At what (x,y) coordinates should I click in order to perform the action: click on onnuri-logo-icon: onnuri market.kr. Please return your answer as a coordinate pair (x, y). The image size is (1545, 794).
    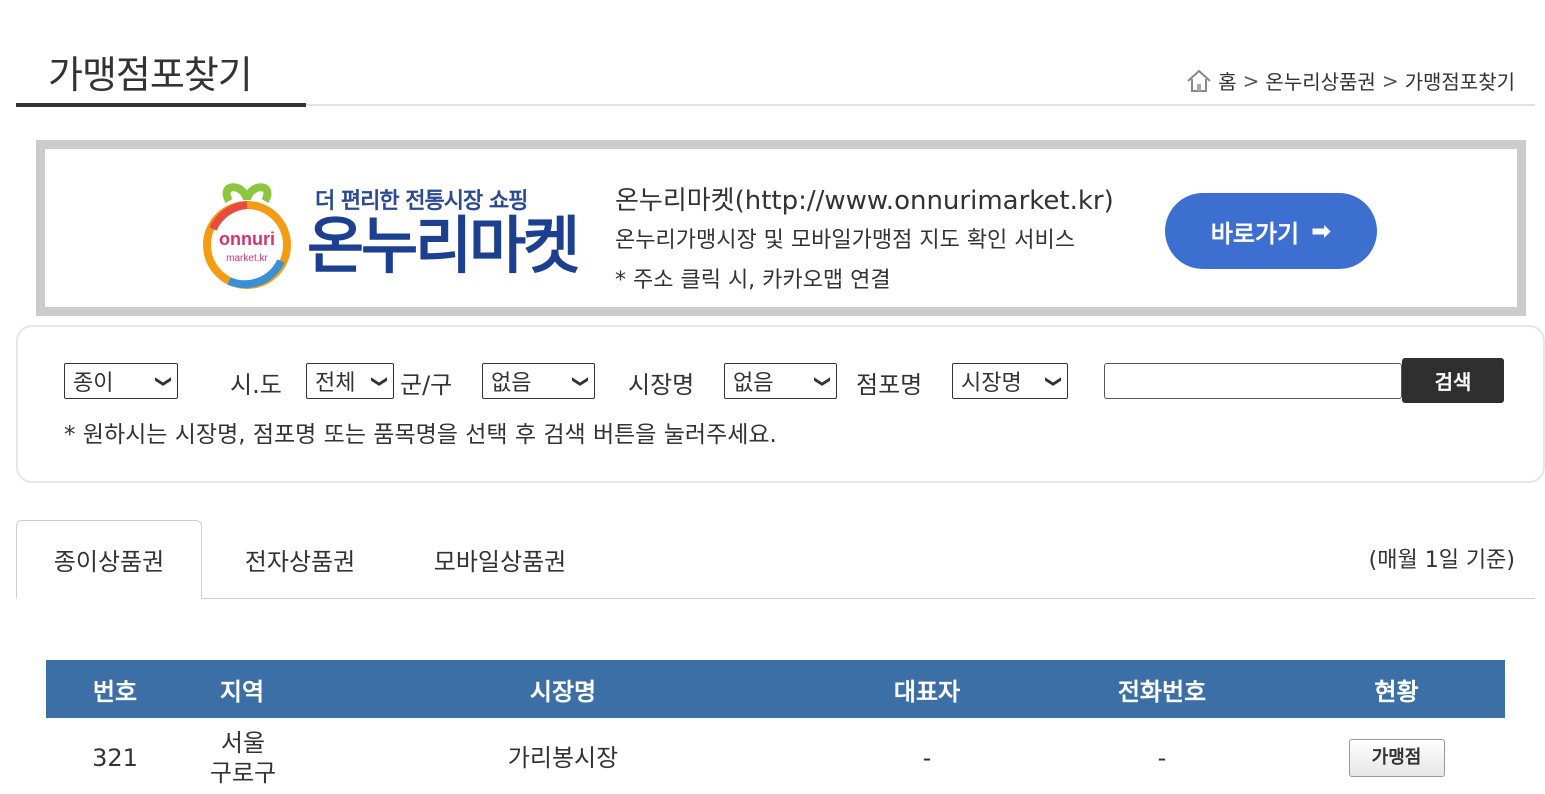
    Looking at the image, I should click on (247, 236).